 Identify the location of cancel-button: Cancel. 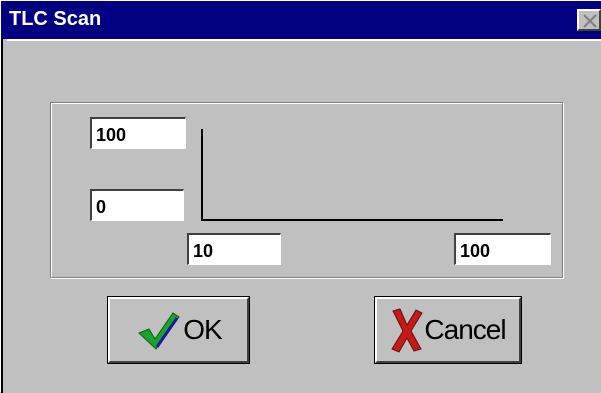
(448, 330).